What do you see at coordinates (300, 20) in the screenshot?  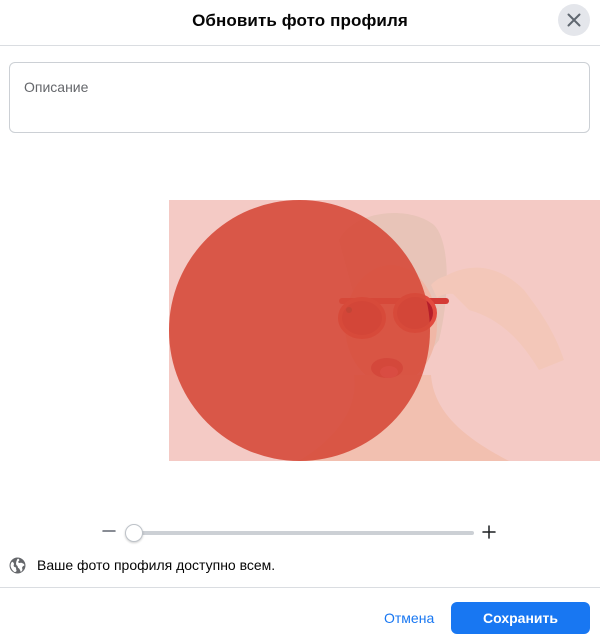 I see `dialog-title: Обновить фото профиля` at bounding box center [300, 20].